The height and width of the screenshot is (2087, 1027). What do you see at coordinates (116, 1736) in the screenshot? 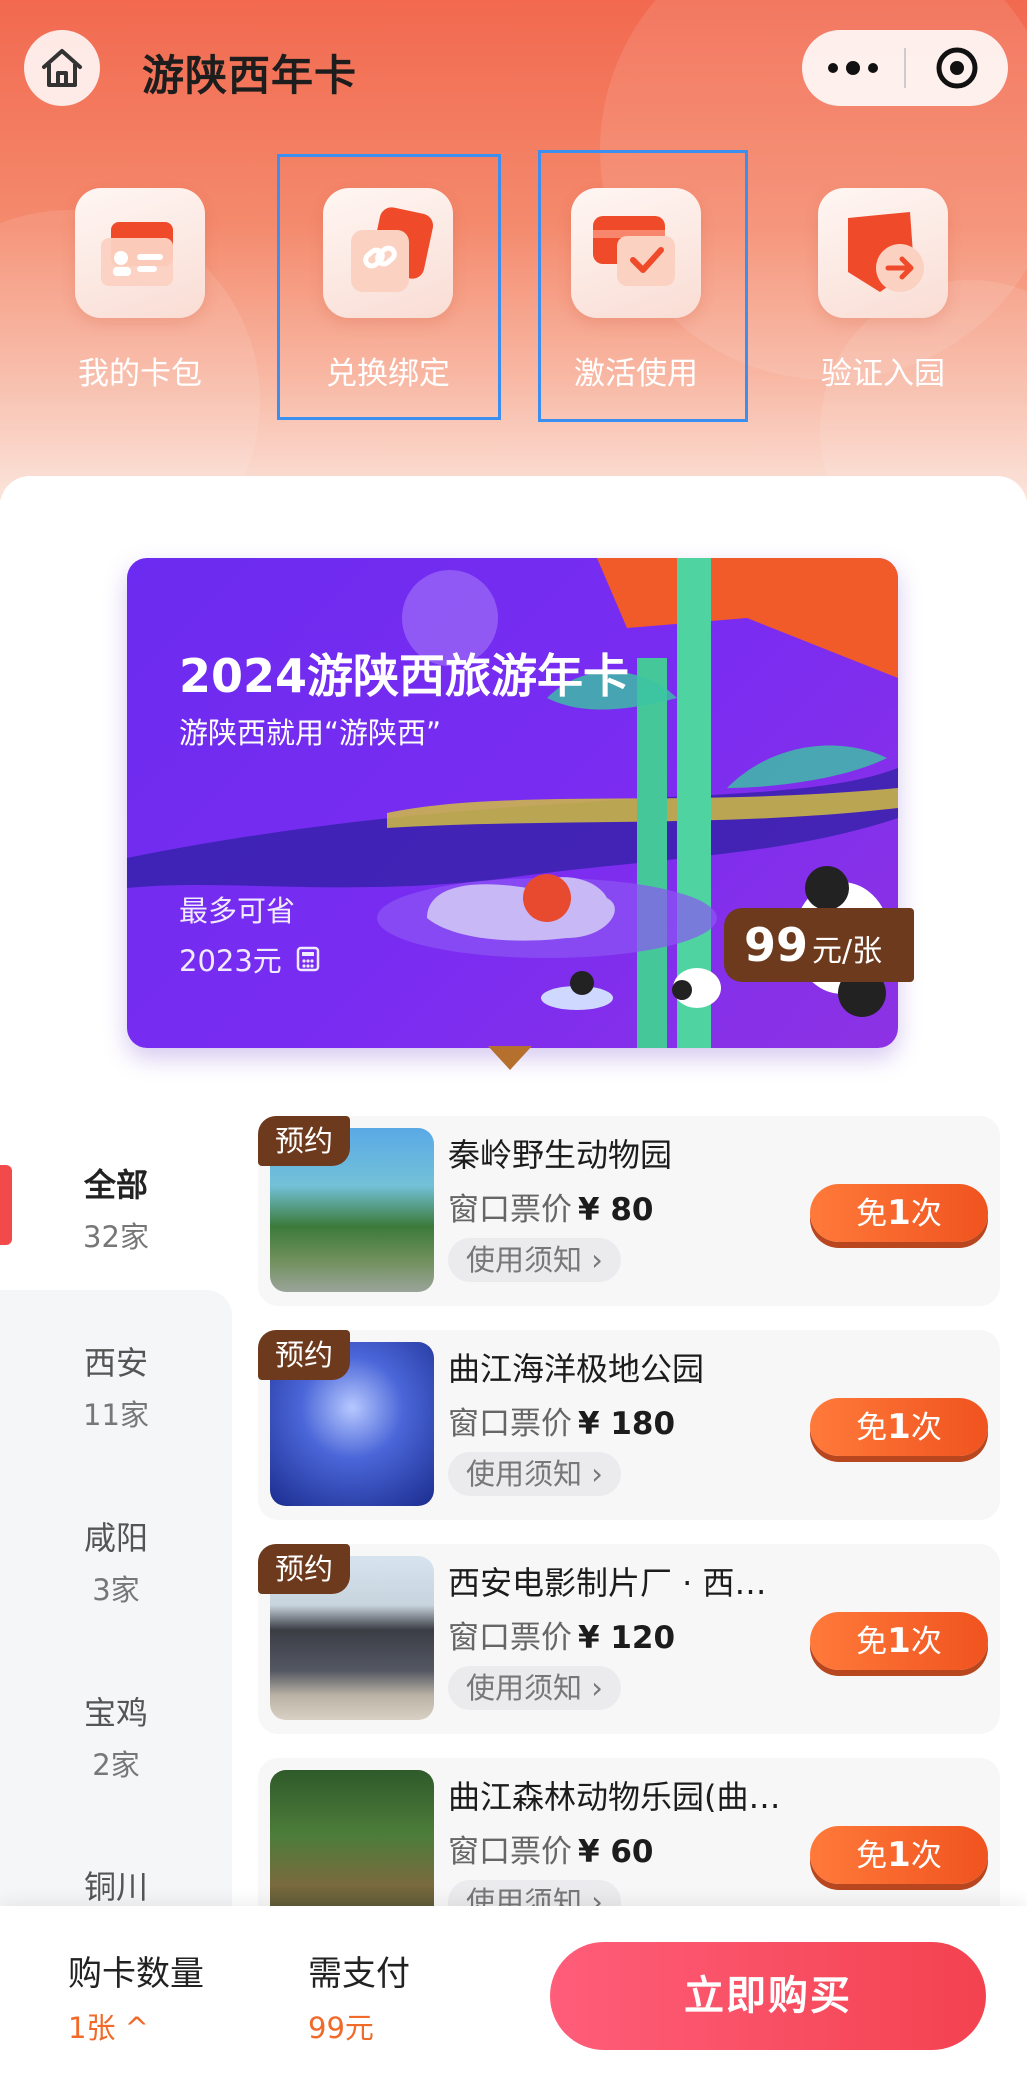
I see `category-item-baoji: 宝鸡 2家` at bounding box center [116, 1736].